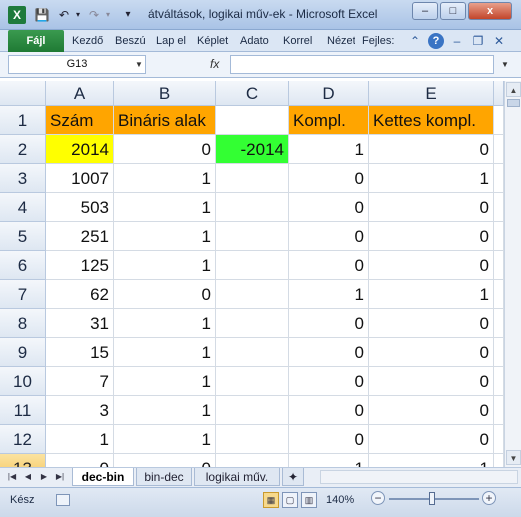  Describe the element at coordinates (80, 410) in the screenshot. I see `cell-a11: 3` at that location.